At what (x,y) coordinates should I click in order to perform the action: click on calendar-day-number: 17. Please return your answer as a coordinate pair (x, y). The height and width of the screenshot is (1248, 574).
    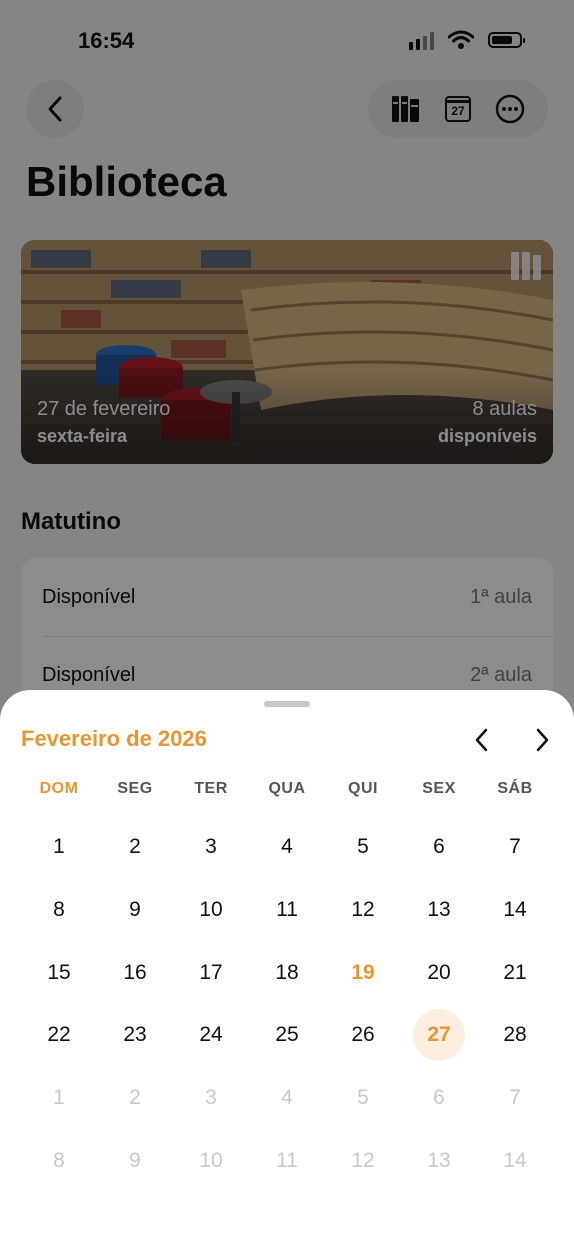
    Looking at the image, I should click on (211, 972).